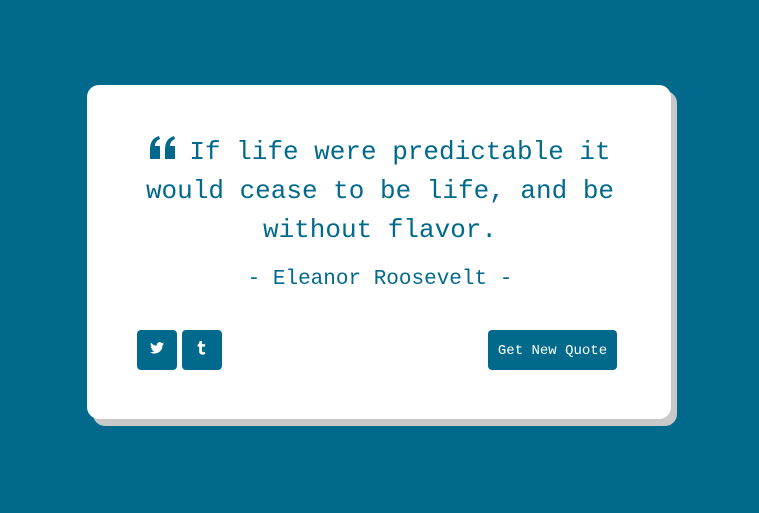  What do you see at coordinates (163, 148) in the screenshot?
I see `quote-left-icon` at bounding box center [163, 148].